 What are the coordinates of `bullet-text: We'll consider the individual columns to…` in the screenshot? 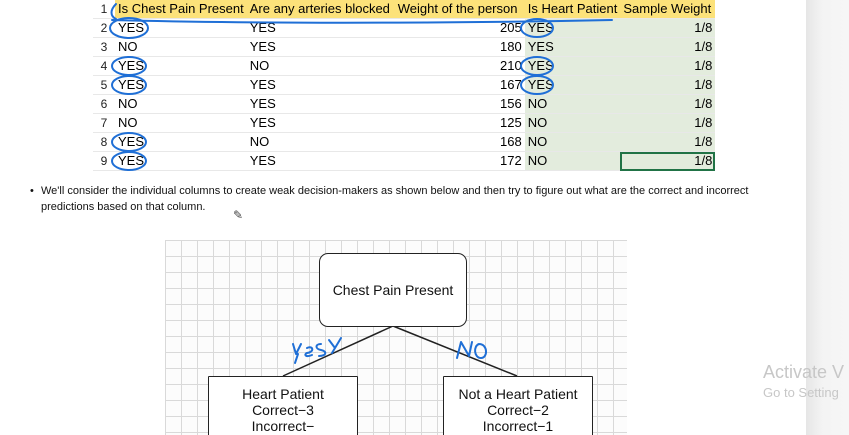 It's located at (395, 199).